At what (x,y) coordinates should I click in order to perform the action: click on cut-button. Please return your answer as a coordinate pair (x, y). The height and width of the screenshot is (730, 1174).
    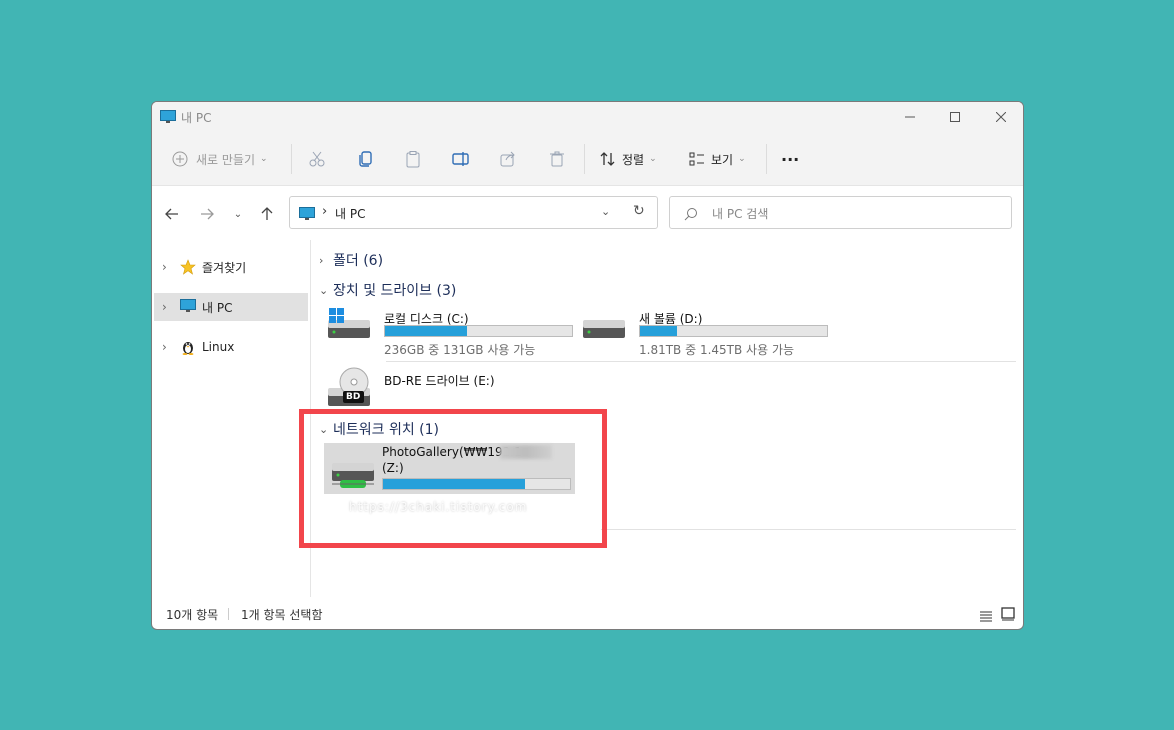
    Looking at the image, I should click on (317, 159).